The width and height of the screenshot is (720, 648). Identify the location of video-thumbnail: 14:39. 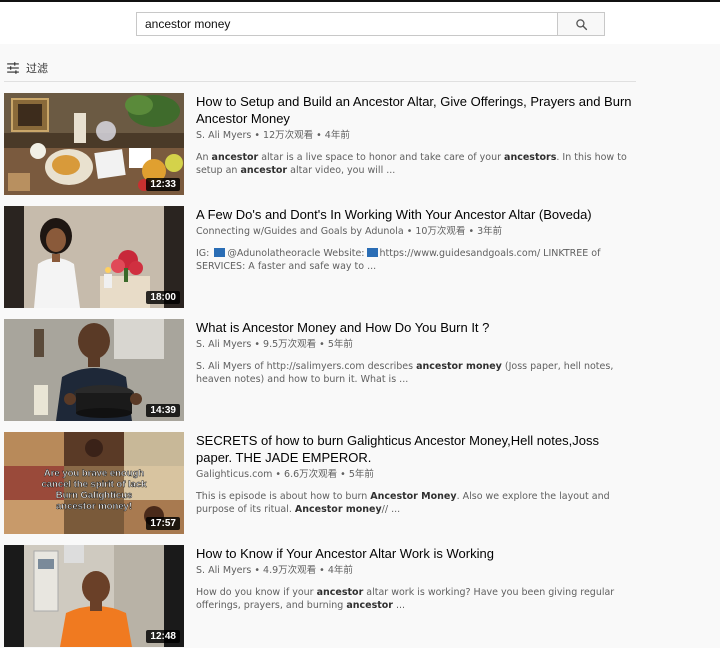
(94, 370).